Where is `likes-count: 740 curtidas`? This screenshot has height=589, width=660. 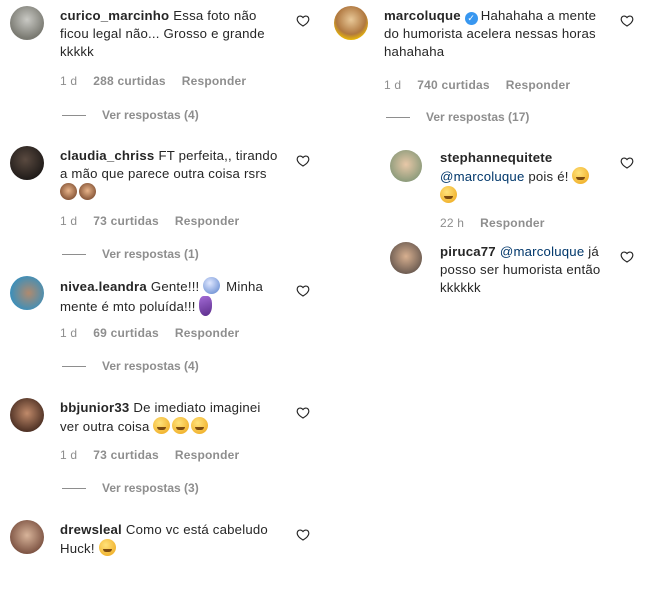
likes-count: 740 curtidas is located at coordinates (453, 85).